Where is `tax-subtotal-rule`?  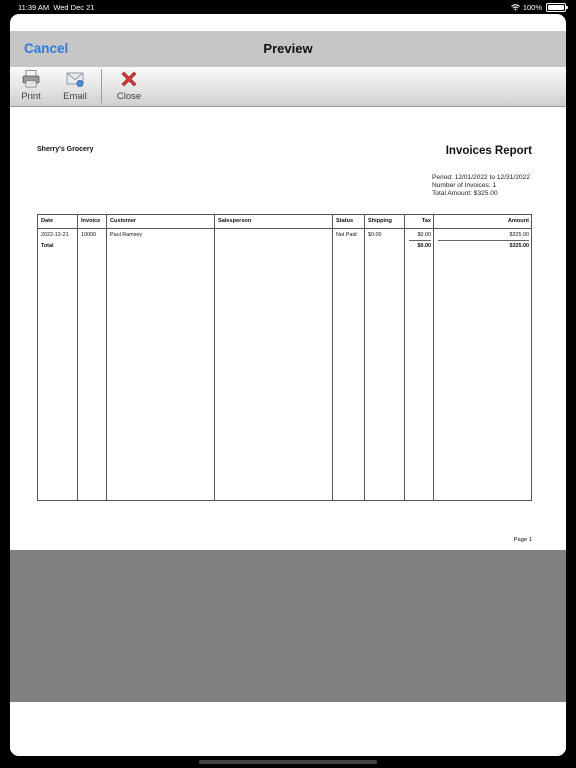 tax-subtotal-rule is located at coordinates (420, 240).